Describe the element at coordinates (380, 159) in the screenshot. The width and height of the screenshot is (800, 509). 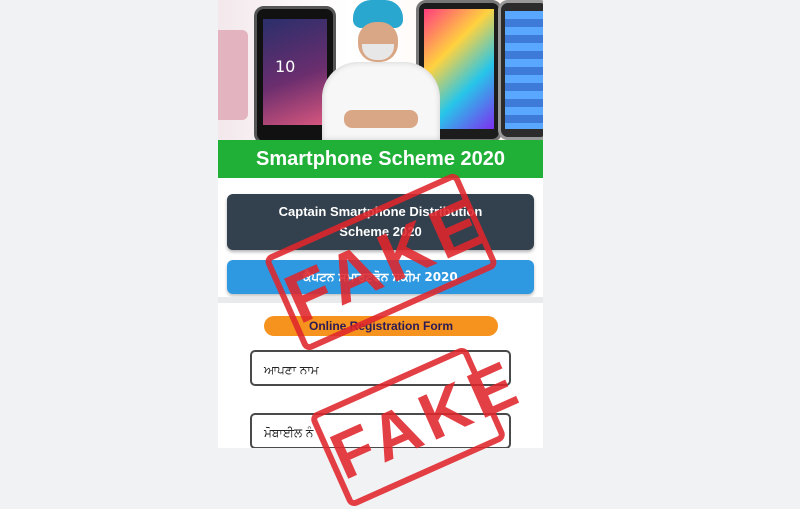
I see `page-title: Smartphone Scheme 2020` at that location.